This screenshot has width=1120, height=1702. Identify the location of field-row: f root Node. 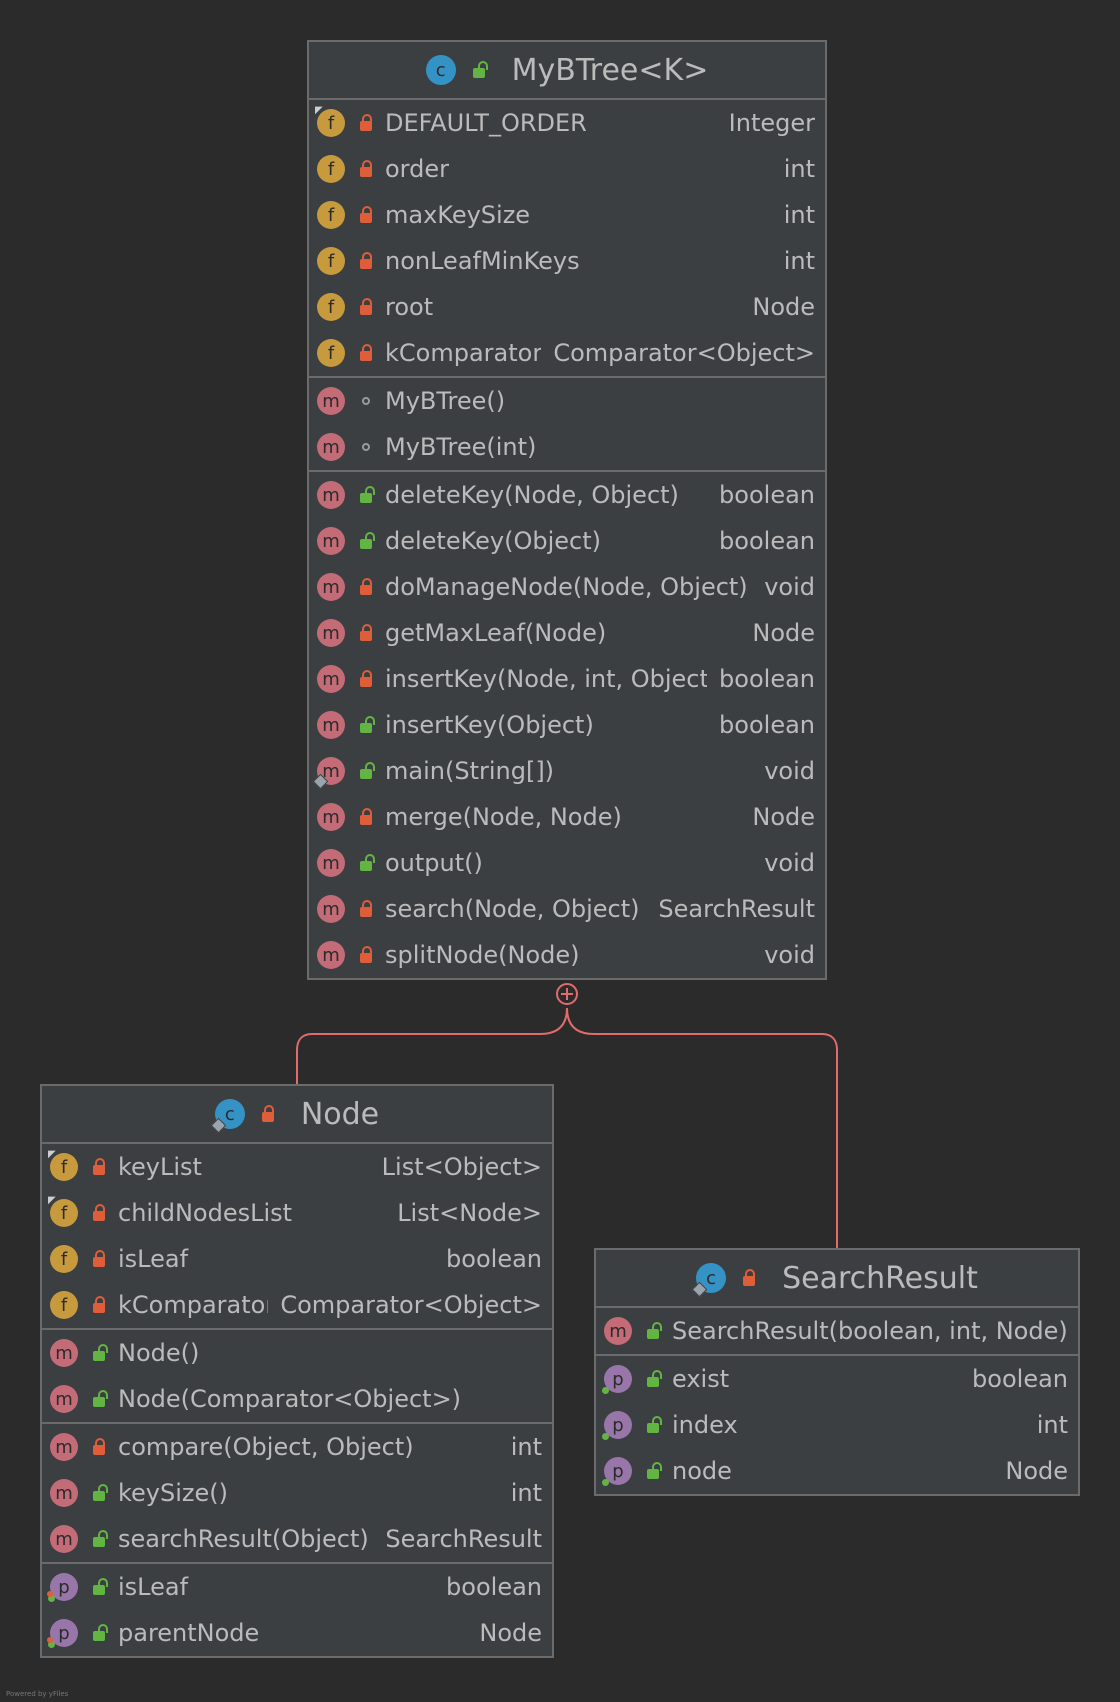
(567, 307).